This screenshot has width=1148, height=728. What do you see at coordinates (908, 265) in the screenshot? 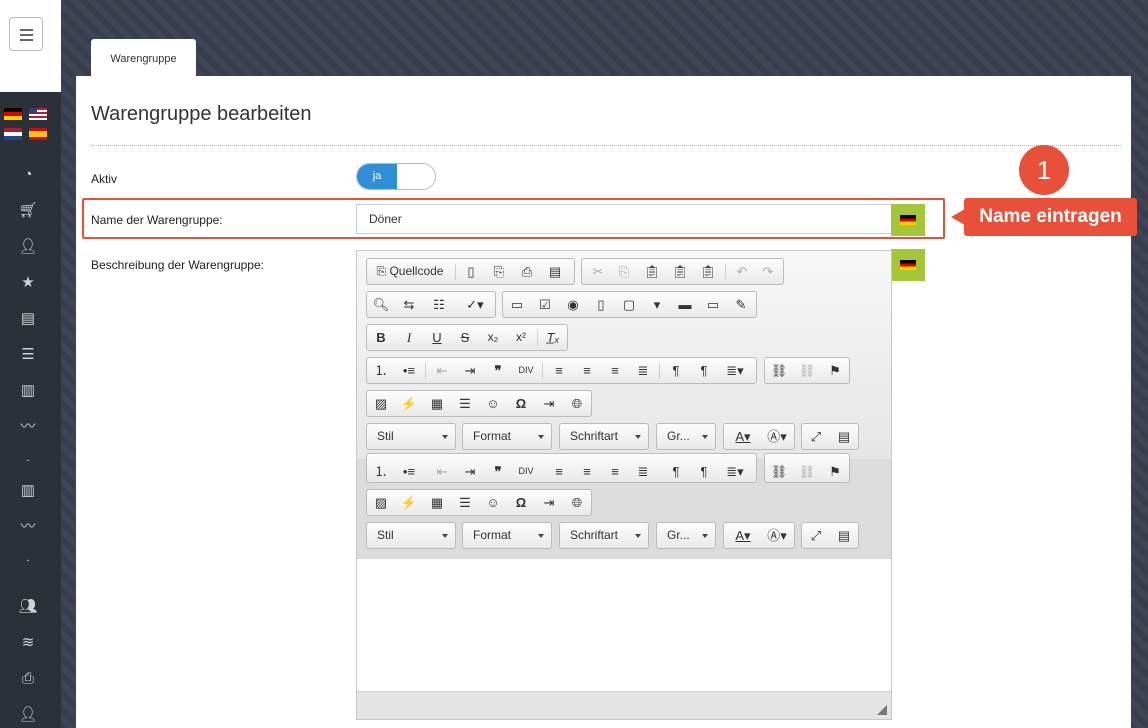
I see `description-language-button` at bounding box center [908, 265].